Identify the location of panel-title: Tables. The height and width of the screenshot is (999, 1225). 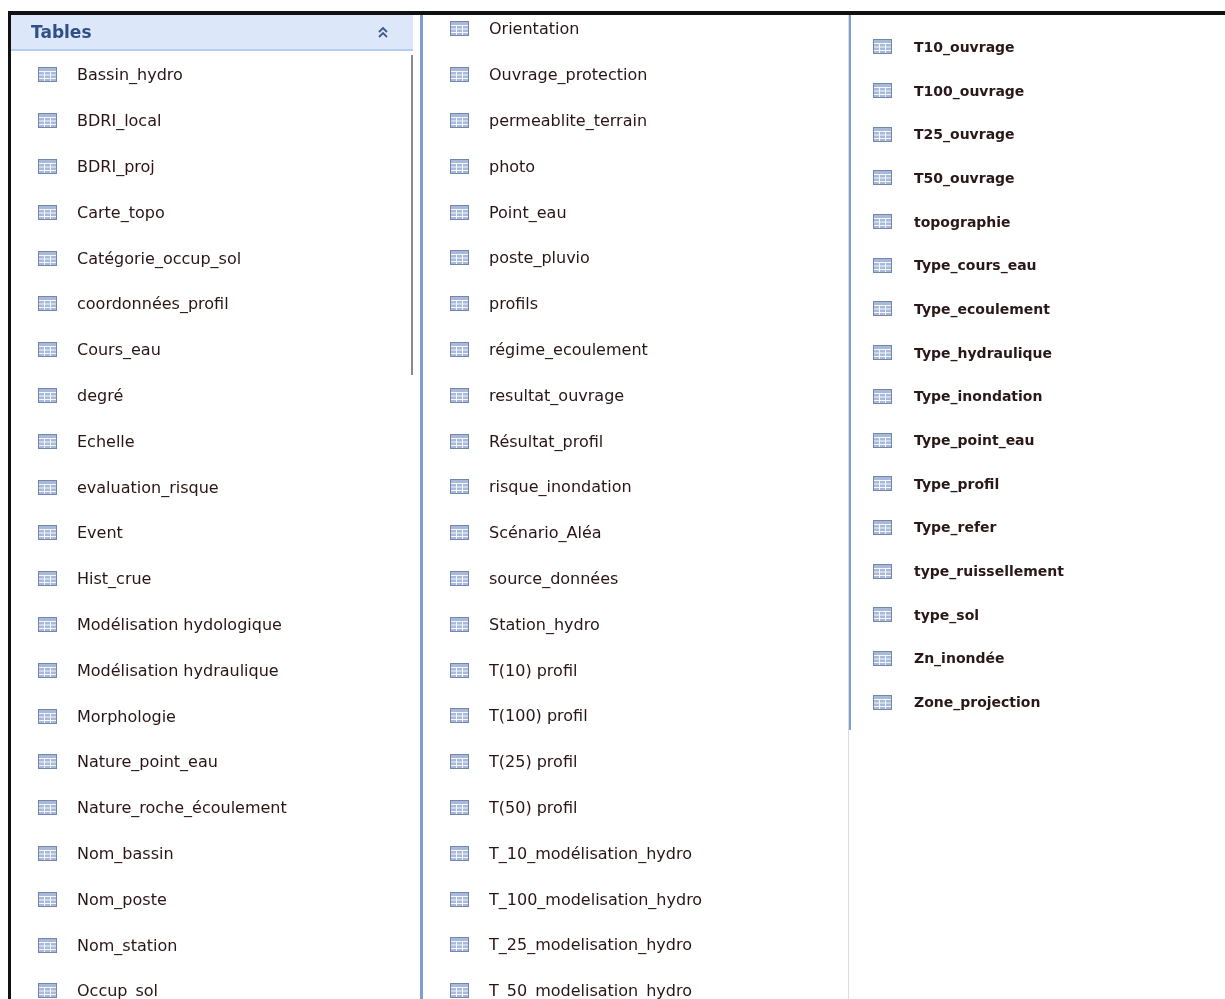
(61, 32).